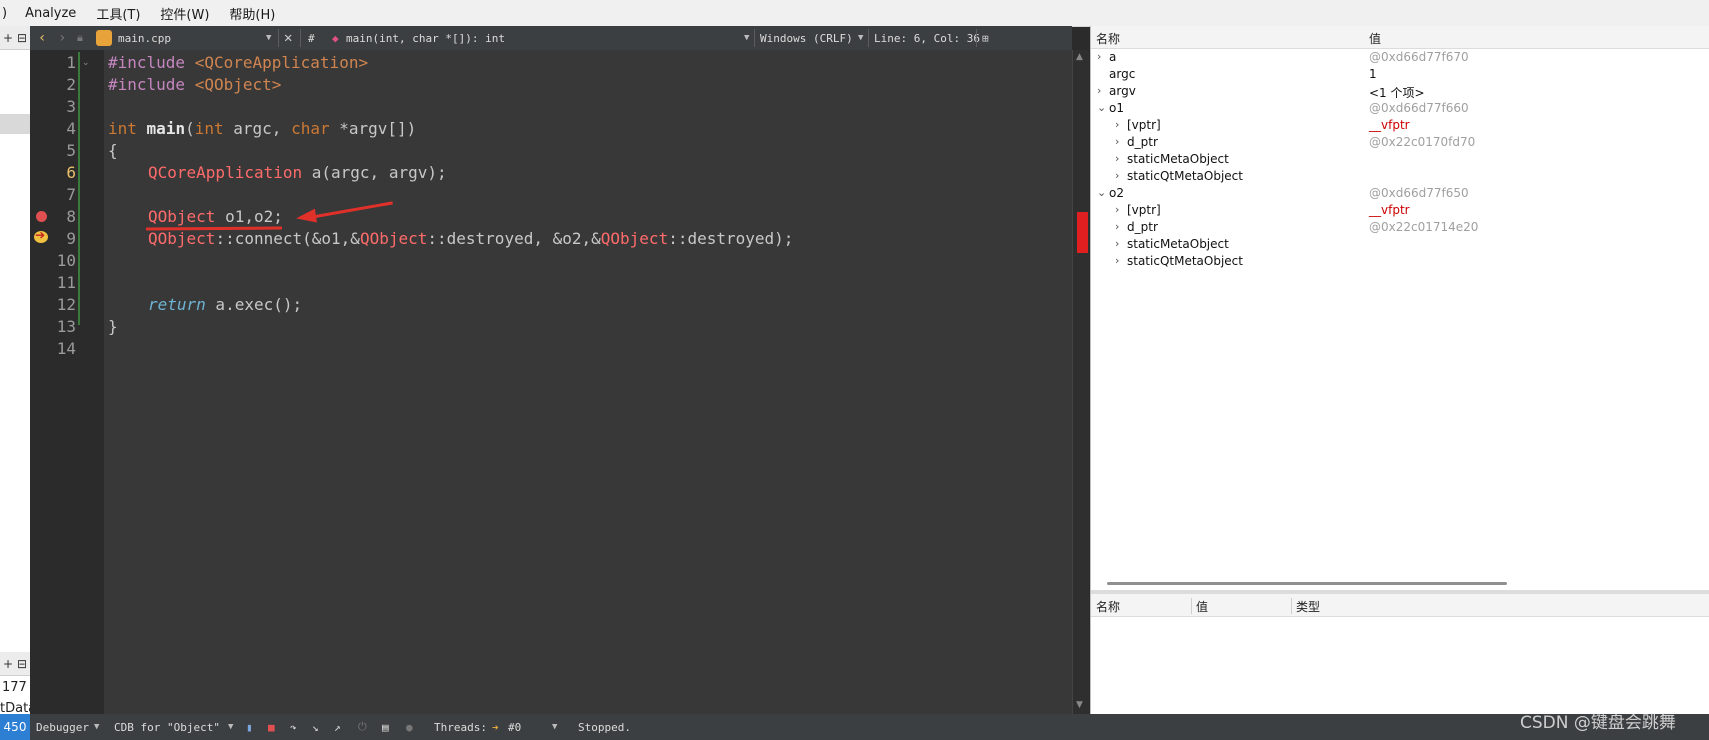 The image size is (1709, 740). I want to click on close-icon: ✕, so click(288, 38).